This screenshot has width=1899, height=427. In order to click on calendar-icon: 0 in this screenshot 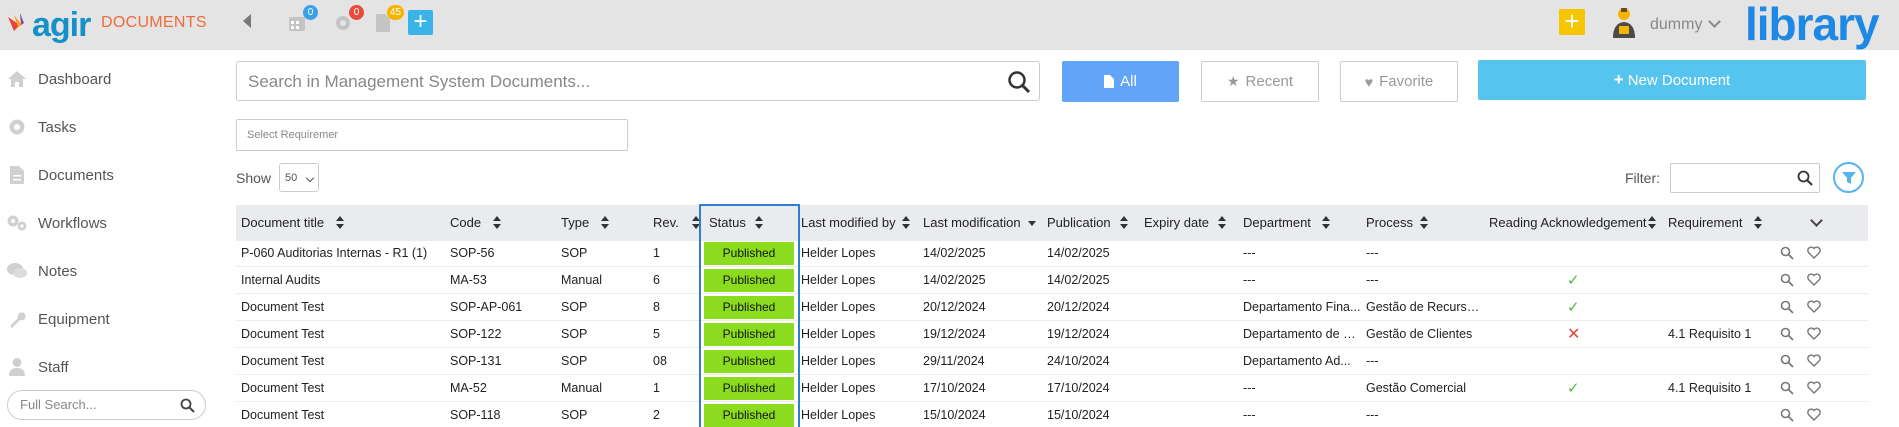, I will do `click(302, 20)`.